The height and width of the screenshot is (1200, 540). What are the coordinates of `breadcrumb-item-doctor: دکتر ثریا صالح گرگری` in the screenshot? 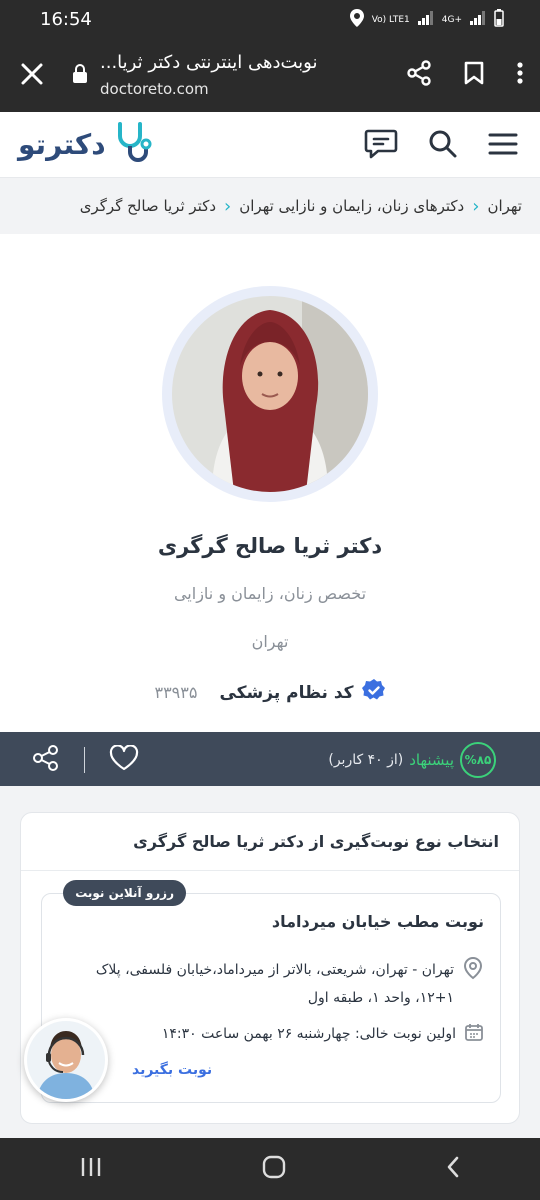 It's located at (148, 206).